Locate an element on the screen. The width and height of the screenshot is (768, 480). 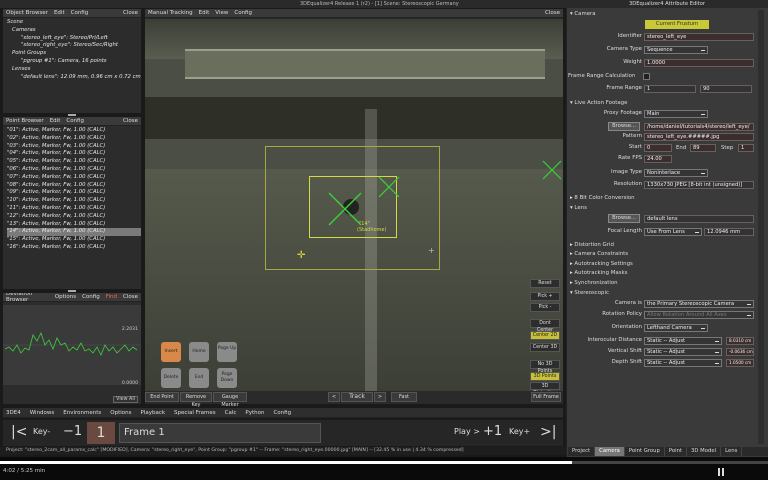
prev-key-button: Key- is located at coordinates (41, 431).